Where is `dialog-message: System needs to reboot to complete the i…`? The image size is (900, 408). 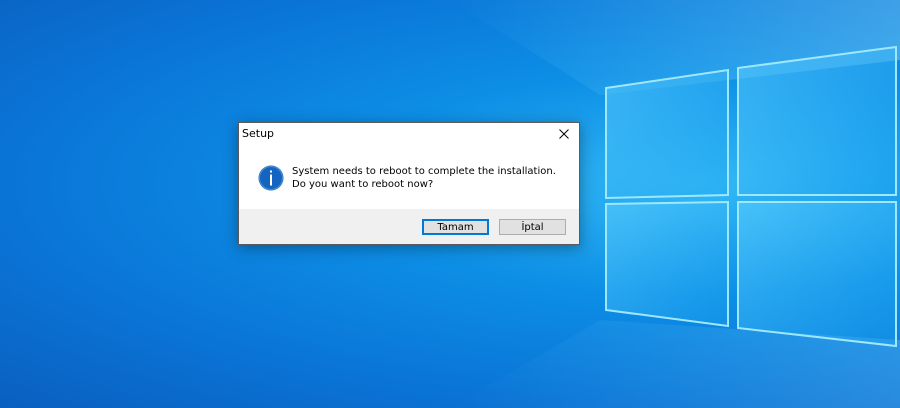 dialog-message: System needs to reboot to complete the i… is located at coordinates (424, 178).